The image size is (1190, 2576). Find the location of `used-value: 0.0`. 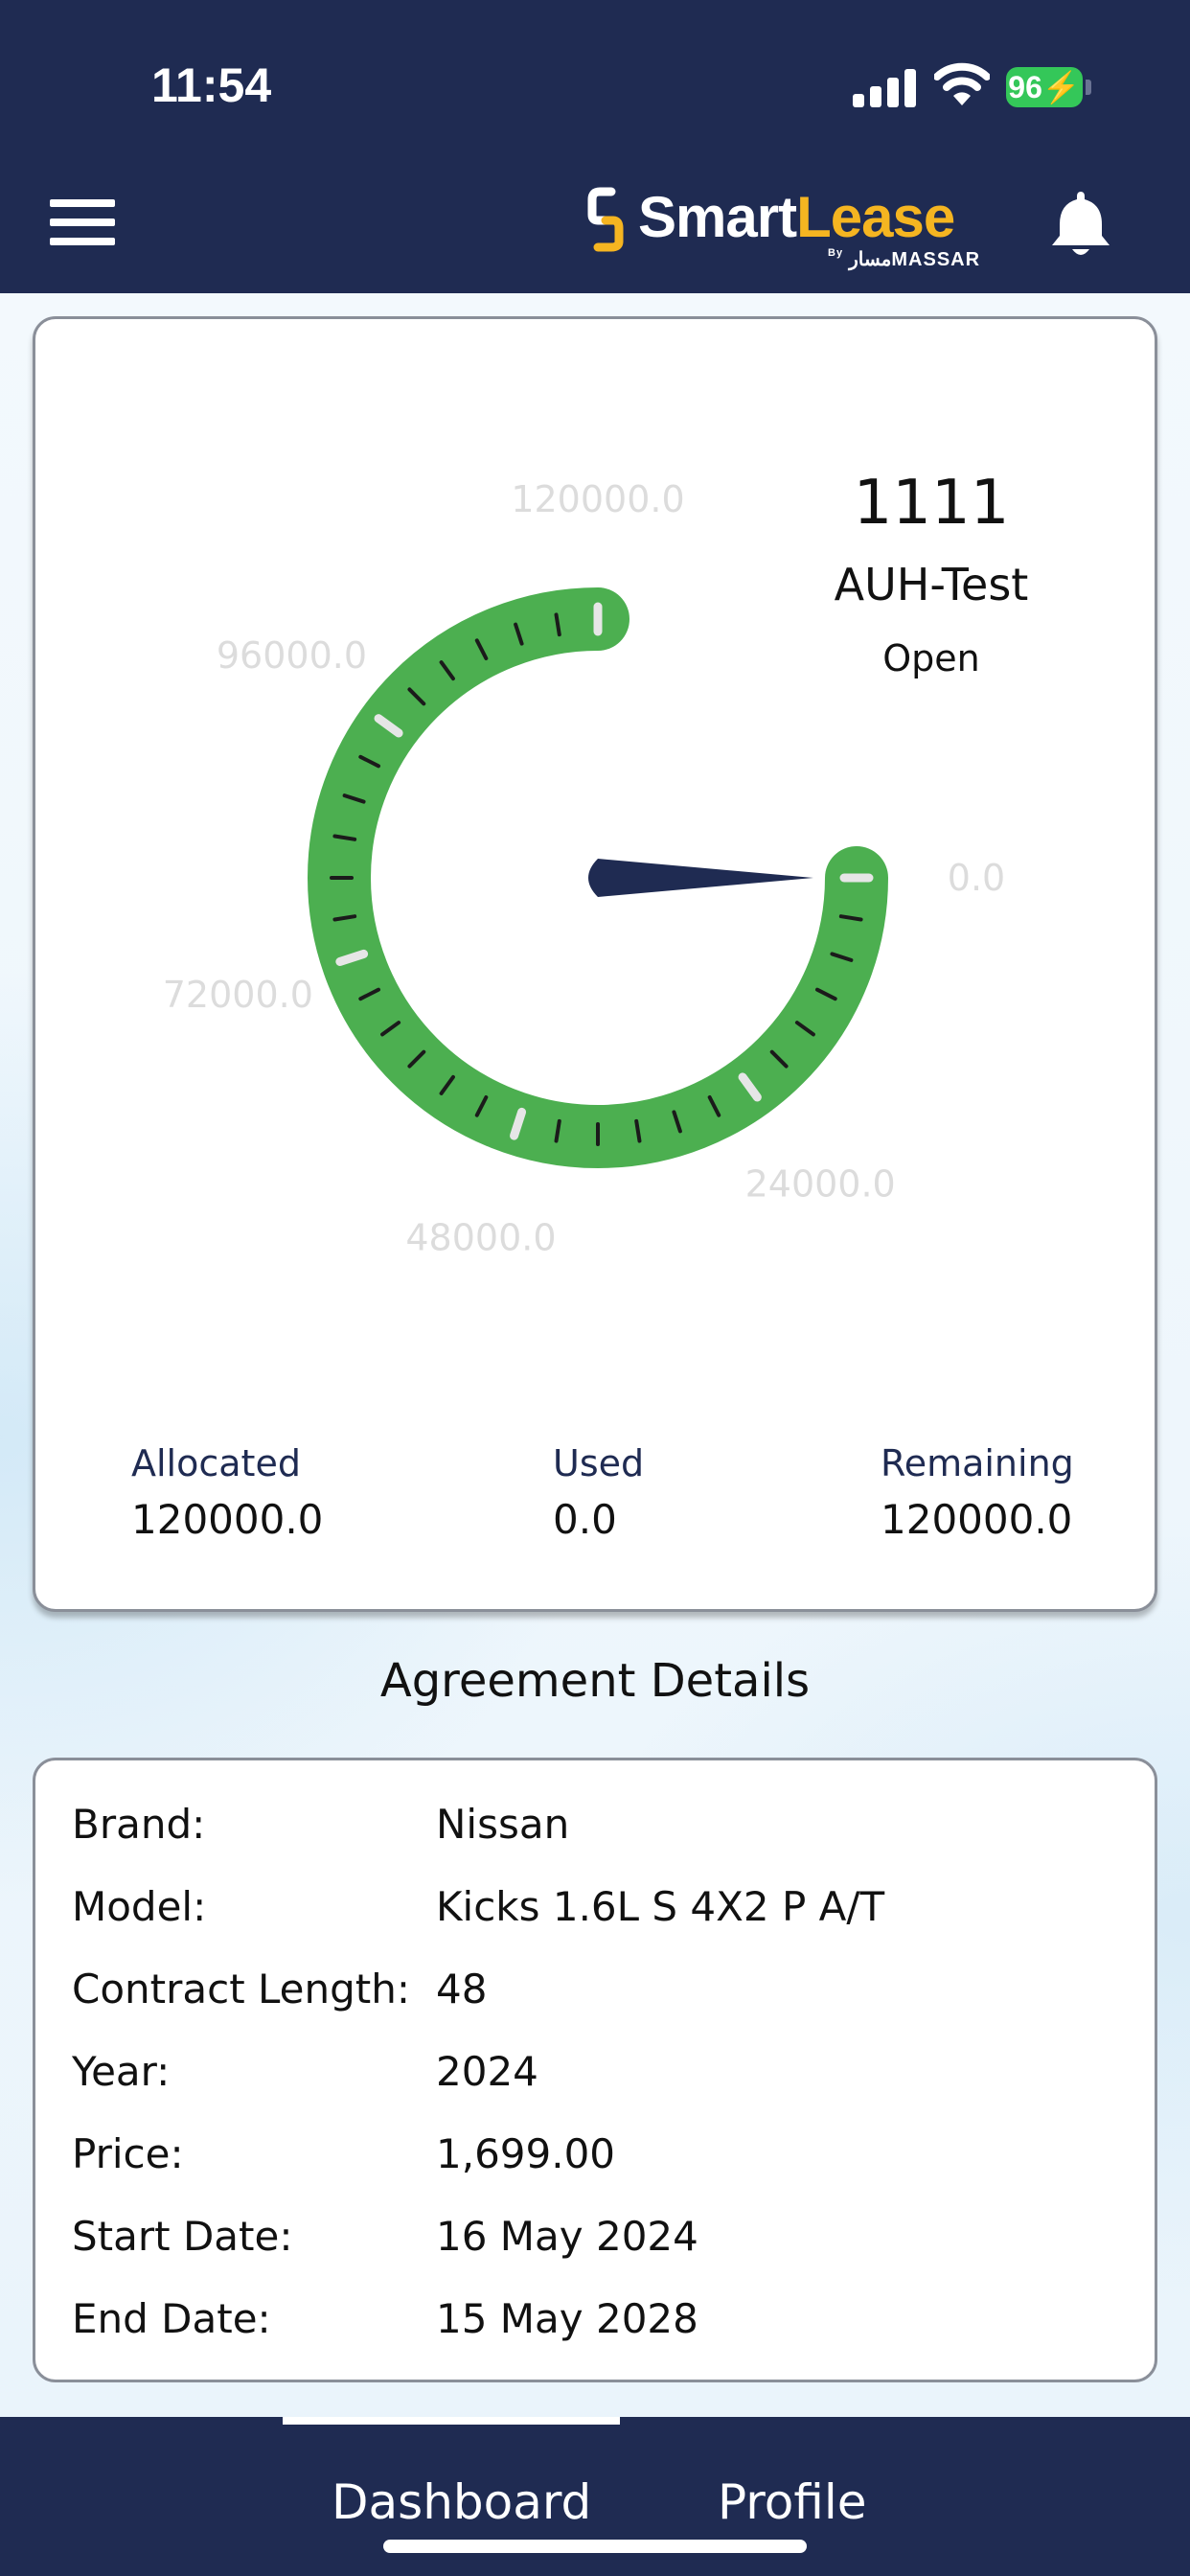

used-value: 0.0 is located at coordinates (585, 1519).